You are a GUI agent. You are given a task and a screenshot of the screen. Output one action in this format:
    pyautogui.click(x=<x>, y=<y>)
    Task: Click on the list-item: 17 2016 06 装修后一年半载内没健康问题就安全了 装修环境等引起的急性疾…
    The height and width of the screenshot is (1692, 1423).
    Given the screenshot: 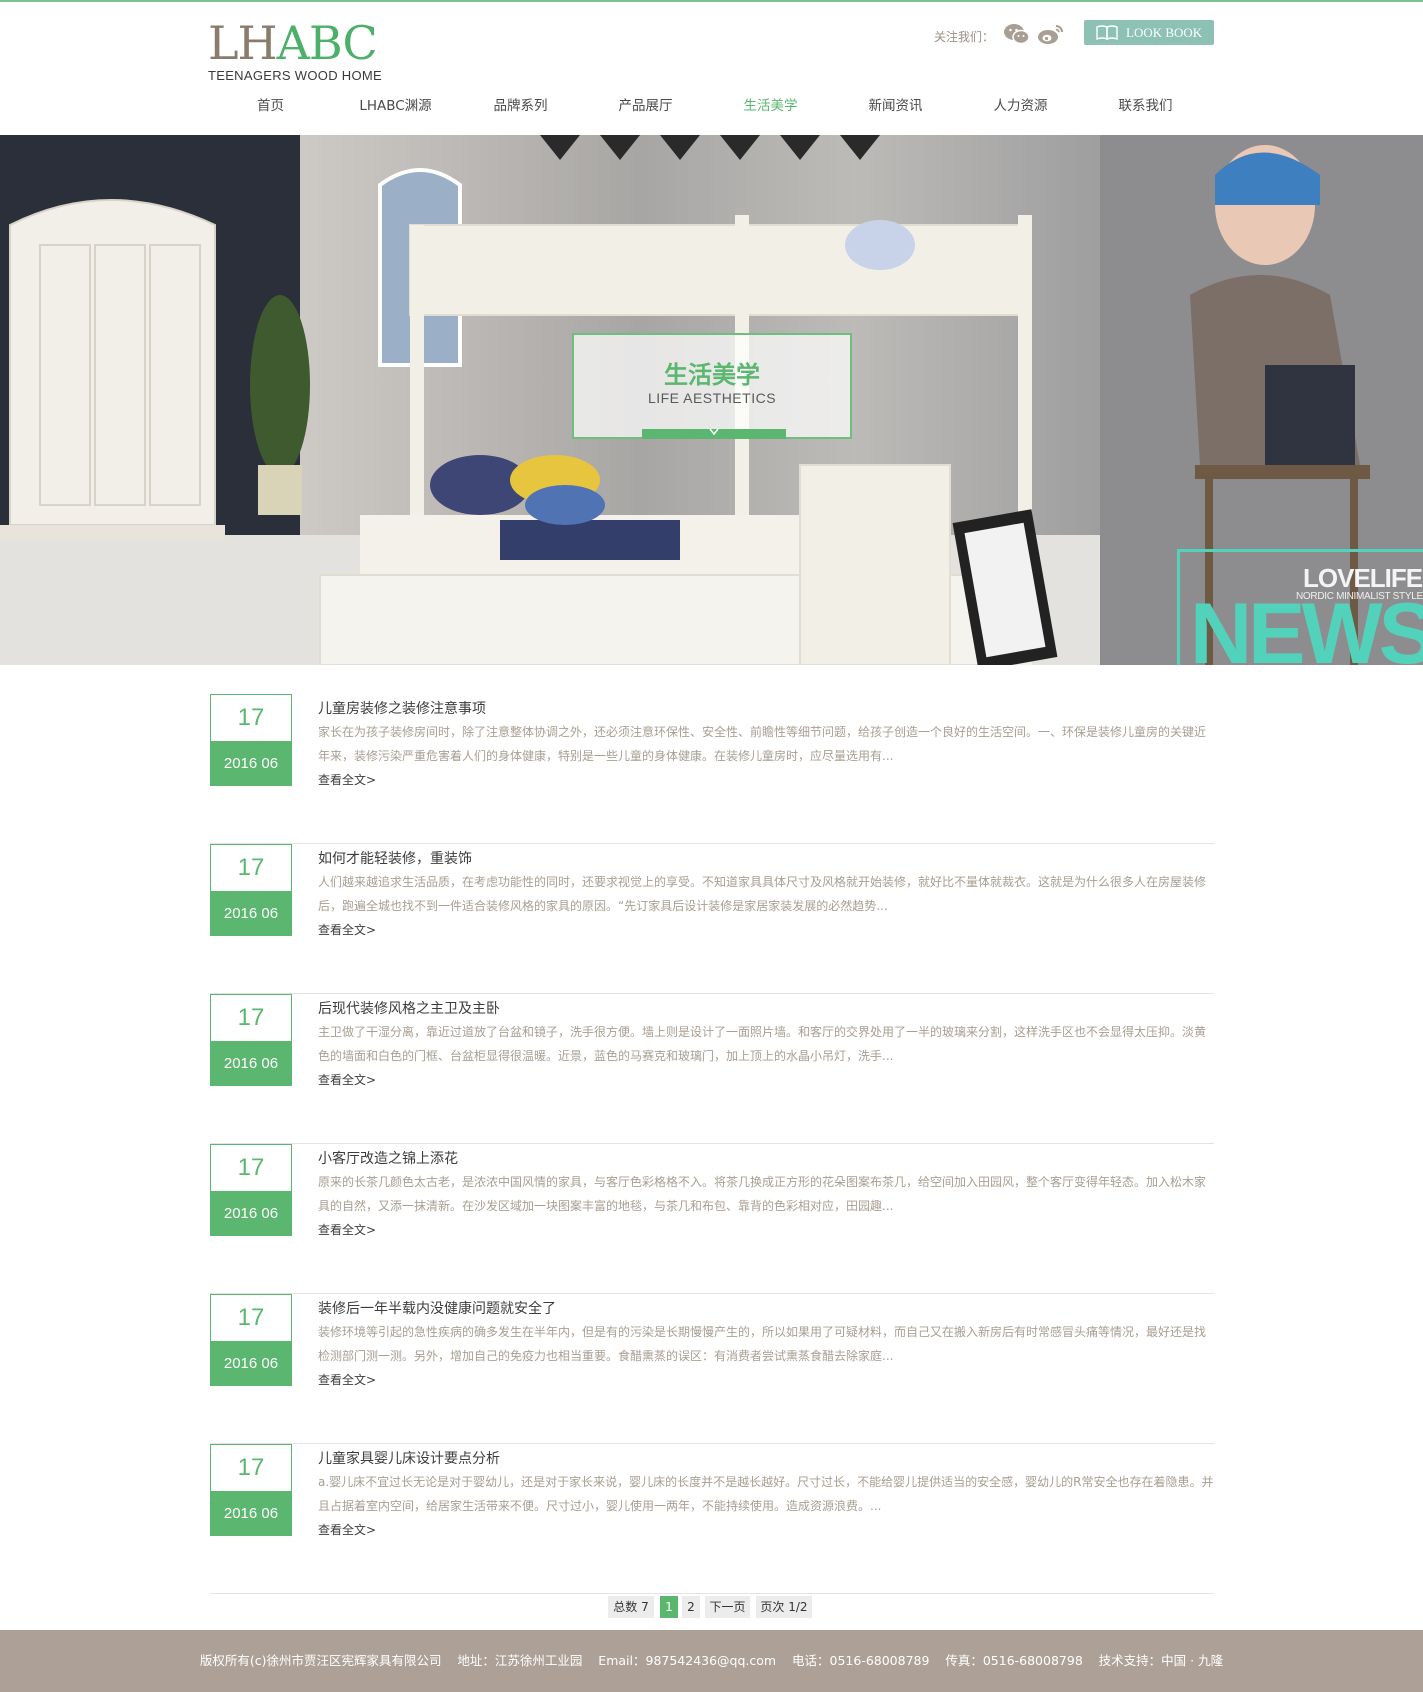 What is the action you would take?
    pyautogui.click(x=712, y=1369)
    